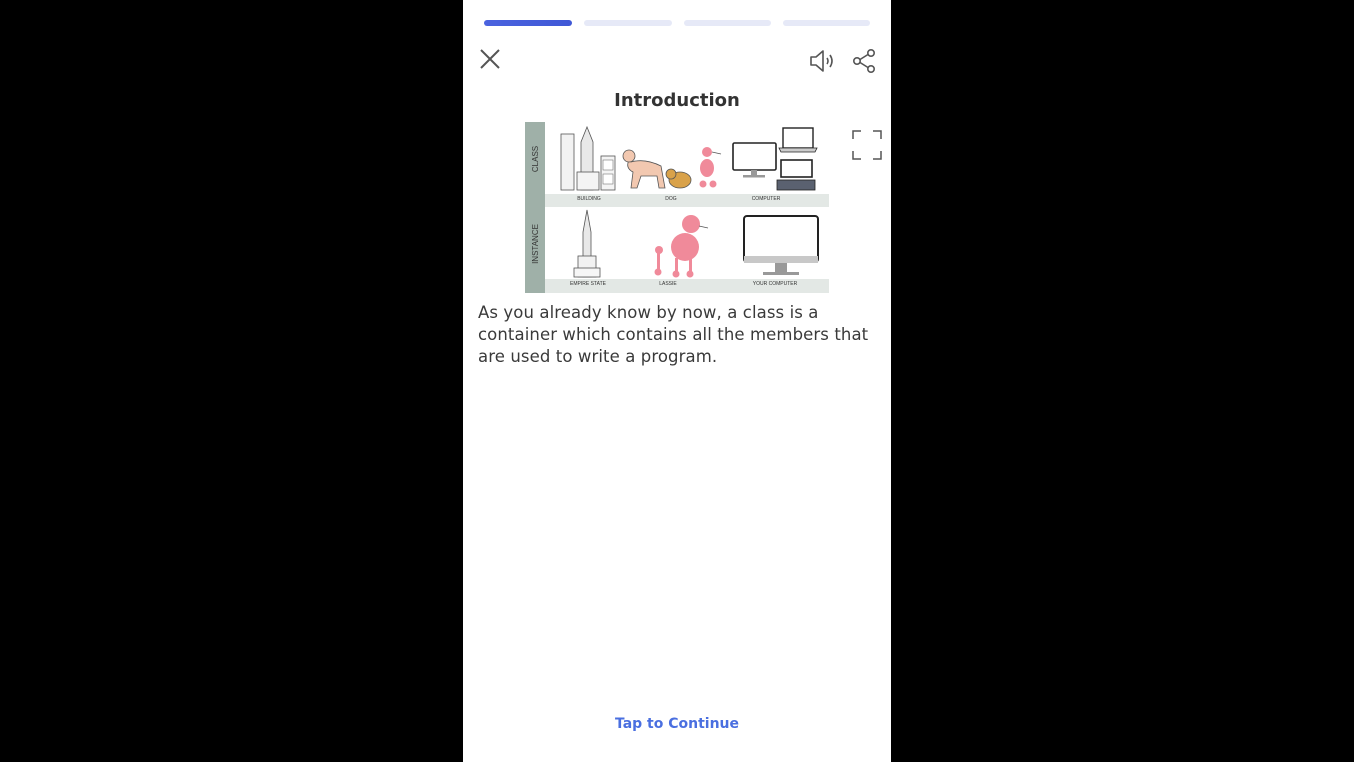  Describe the element at coordinates (588, 284) in the screenshot. I see `caption-empire-state: EMPIRE STATE` at that location.